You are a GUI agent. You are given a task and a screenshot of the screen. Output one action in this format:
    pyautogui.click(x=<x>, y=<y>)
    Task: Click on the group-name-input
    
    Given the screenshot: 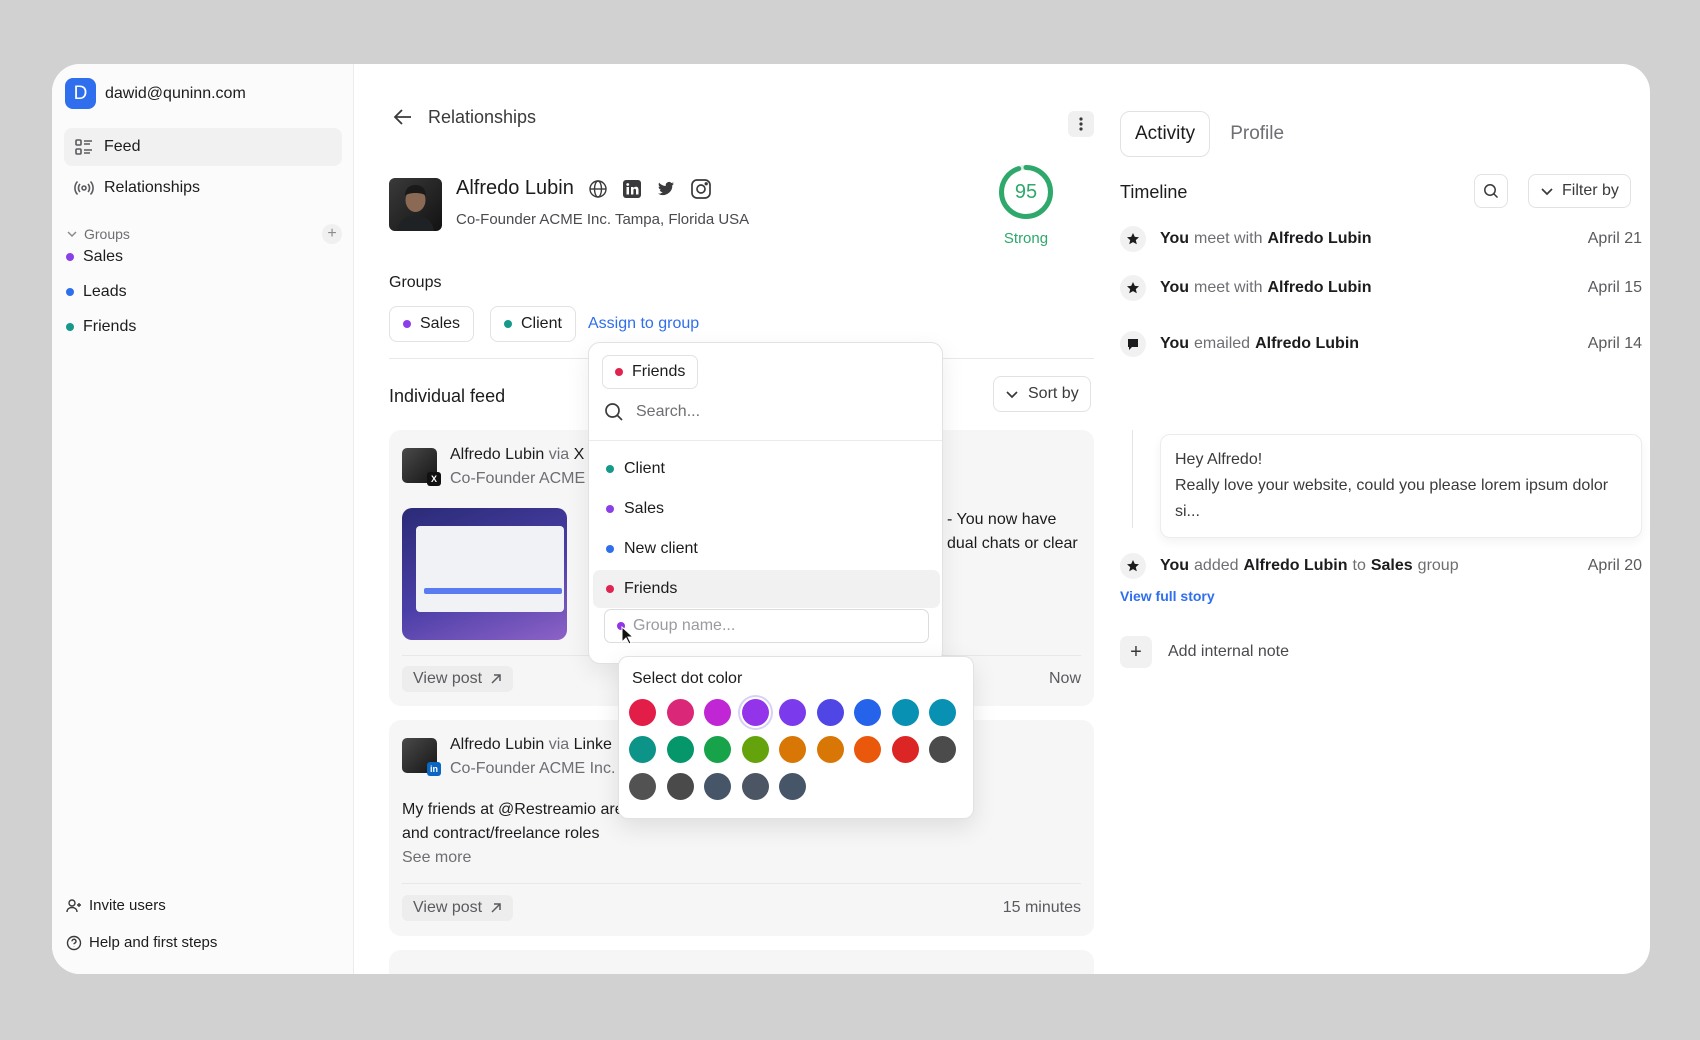 What is the action you would take?
    pyautogui.click(x=763, y=626)
    